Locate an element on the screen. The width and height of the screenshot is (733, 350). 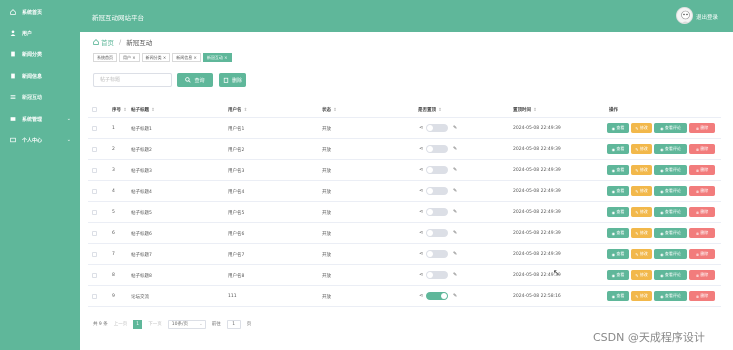
breadcrumb-home: 首页 is located at coordinates (103, 42).